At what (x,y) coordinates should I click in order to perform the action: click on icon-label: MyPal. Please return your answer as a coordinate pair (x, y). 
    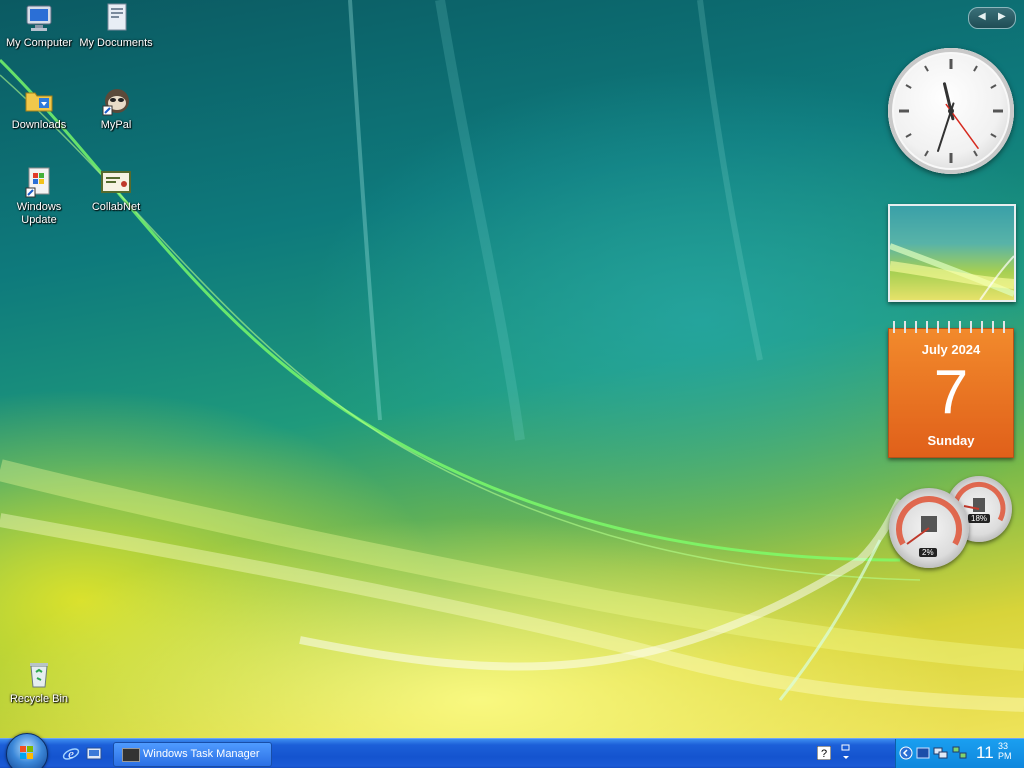
    Looking at the image, I should click on (116, 125).